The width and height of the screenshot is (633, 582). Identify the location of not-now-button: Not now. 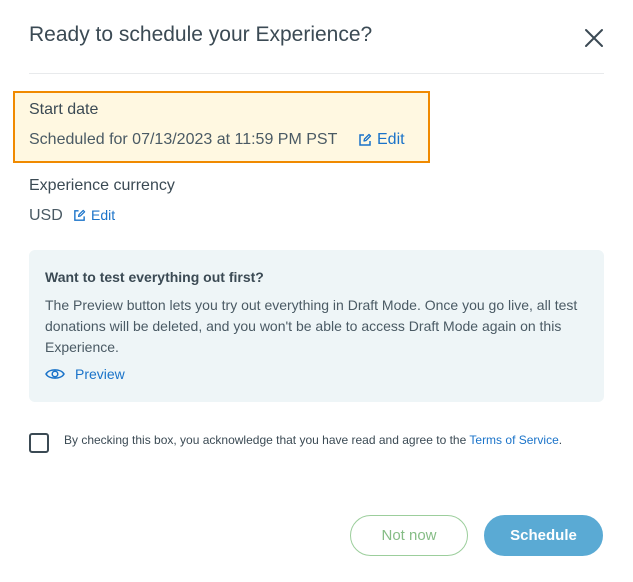
(409, 535).